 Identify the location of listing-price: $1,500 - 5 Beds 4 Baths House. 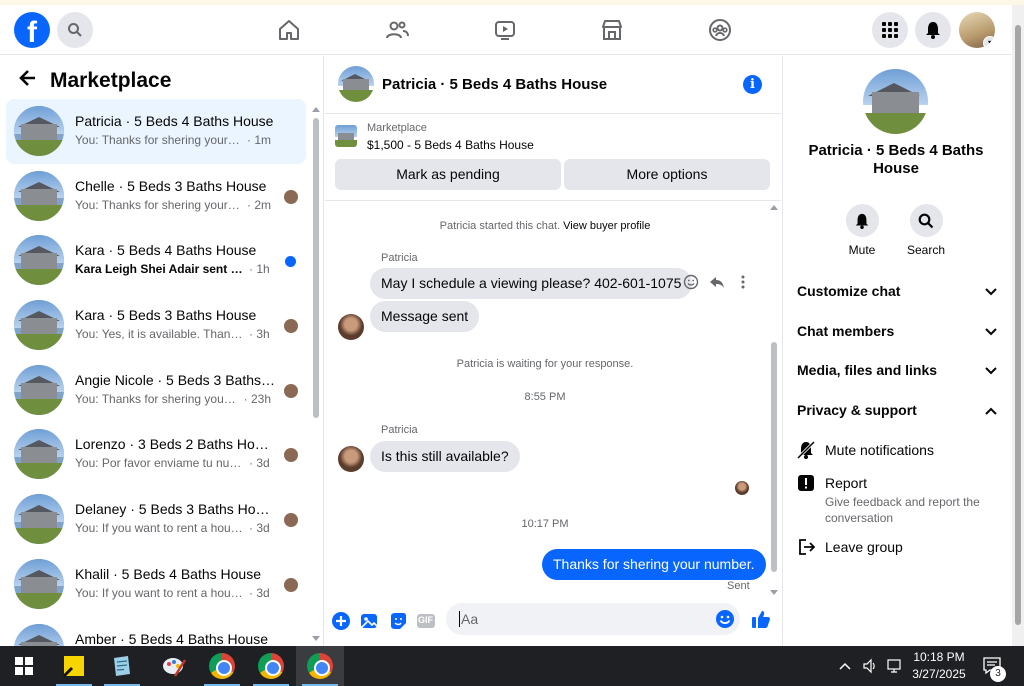
(450, 145).